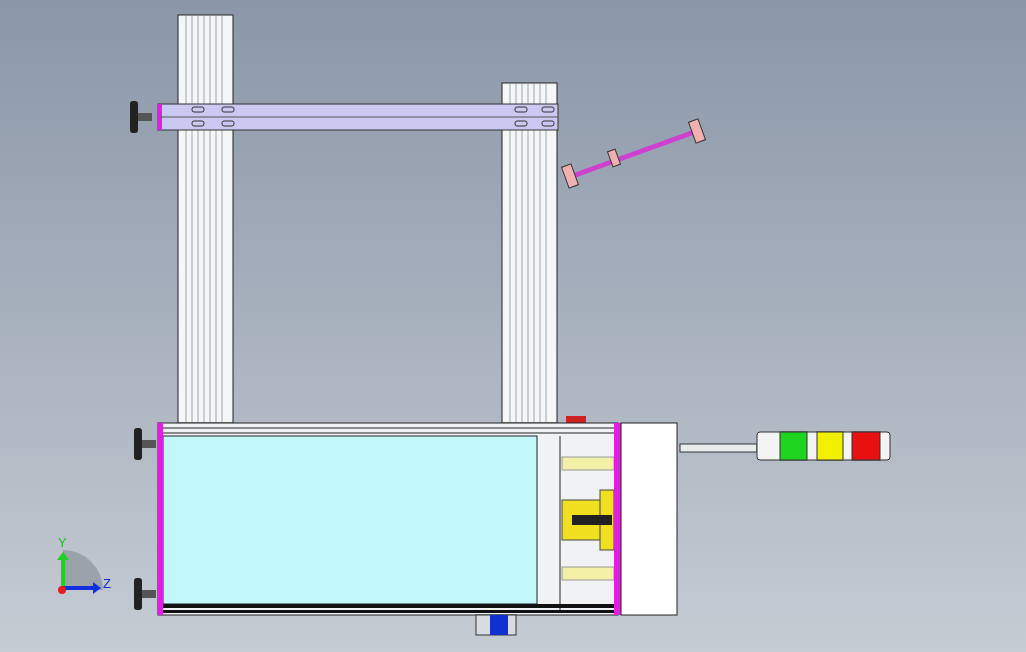 This screenshot has width=1026, height=652. Describe the element at coordinates (62, 590) in the screenshot. I see `origin-dot-icon` at that location.